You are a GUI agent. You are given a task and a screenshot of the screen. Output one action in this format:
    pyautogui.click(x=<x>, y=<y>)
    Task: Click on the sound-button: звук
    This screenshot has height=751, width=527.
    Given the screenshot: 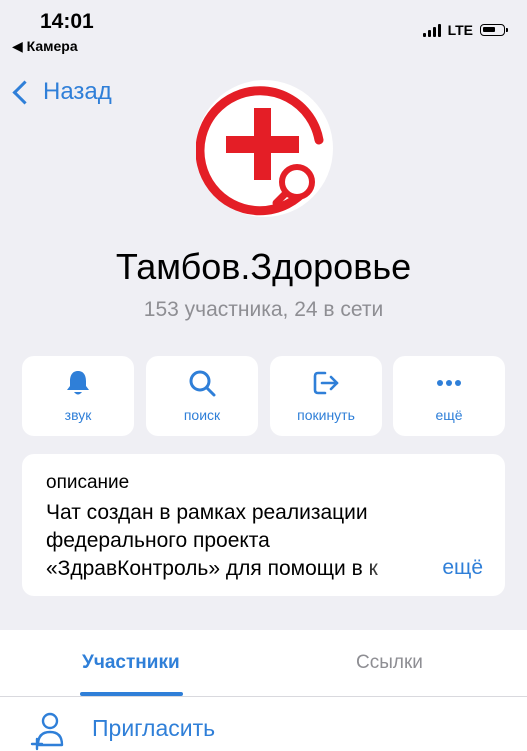 What is the action you would take?
    pyautogui.click(x=78, y=396)
    